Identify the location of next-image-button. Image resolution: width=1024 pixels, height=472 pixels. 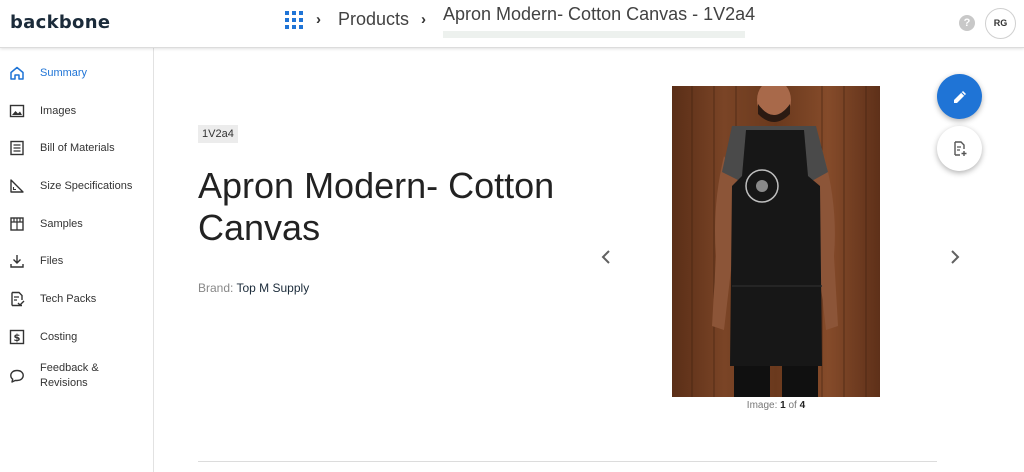
(955, 257).